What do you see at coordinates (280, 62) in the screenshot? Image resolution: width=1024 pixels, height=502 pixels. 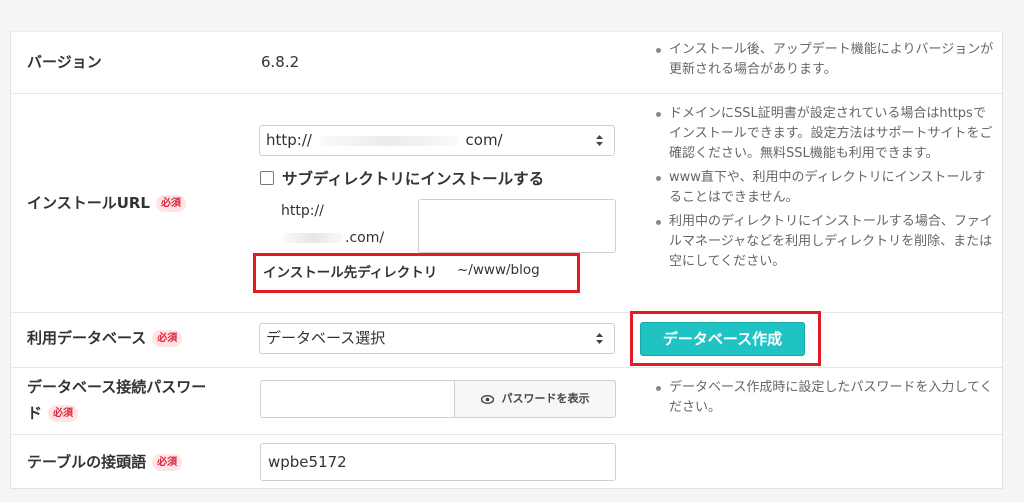 I see `version-value: 6.8.2` at bounding box center [280, 62].